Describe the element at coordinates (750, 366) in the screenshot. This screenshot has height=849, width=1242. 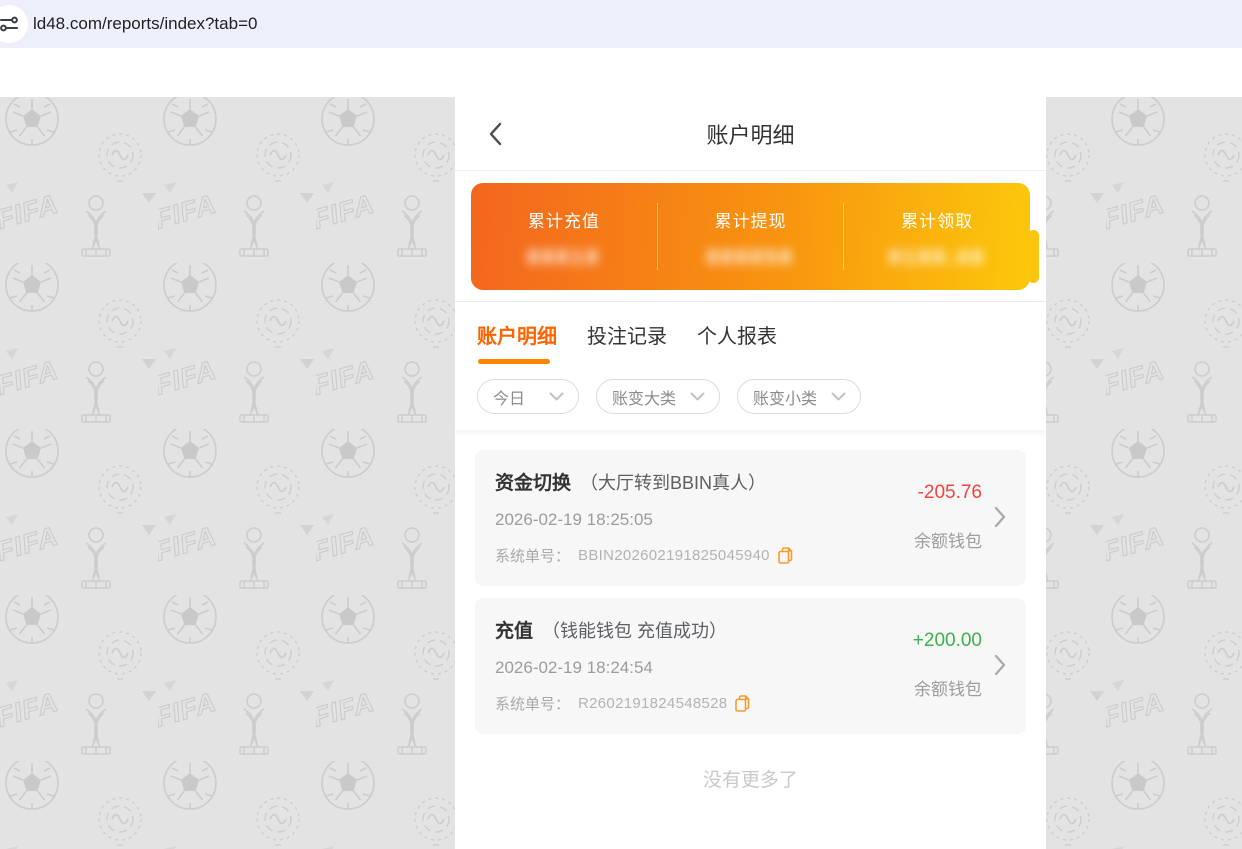
I see `tabs-section: 账户明细 投注记录 个人报表 今日 账变大类 账变小类` at that location.